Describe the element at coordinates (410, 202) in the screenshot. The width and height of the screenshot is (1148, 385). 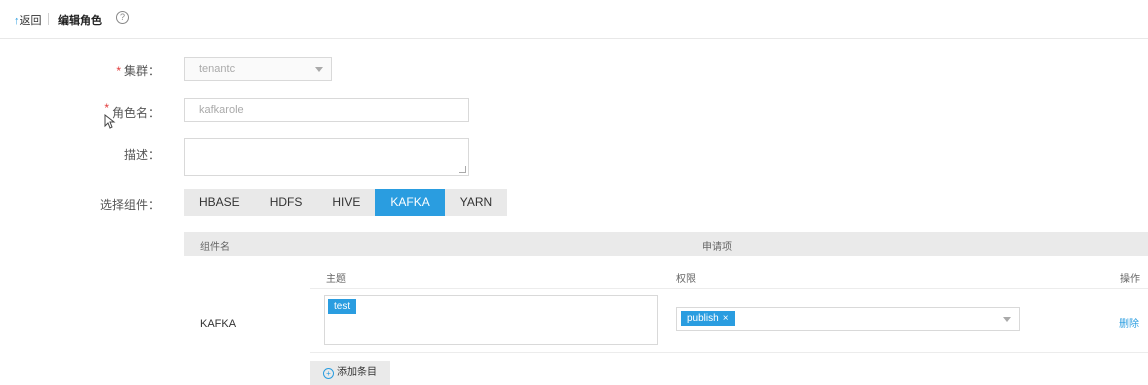
I see `tab-kafka: KAFKA` at that location.